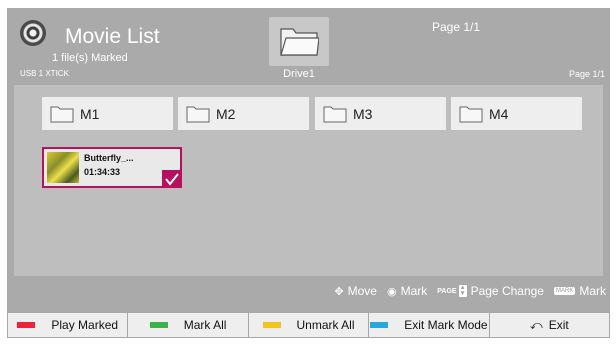 This screenshot has width=616, height=344. Describe the element at coordinates (564, 291) in the screenshot. I see `mark-key-icon: MARK` at that location.